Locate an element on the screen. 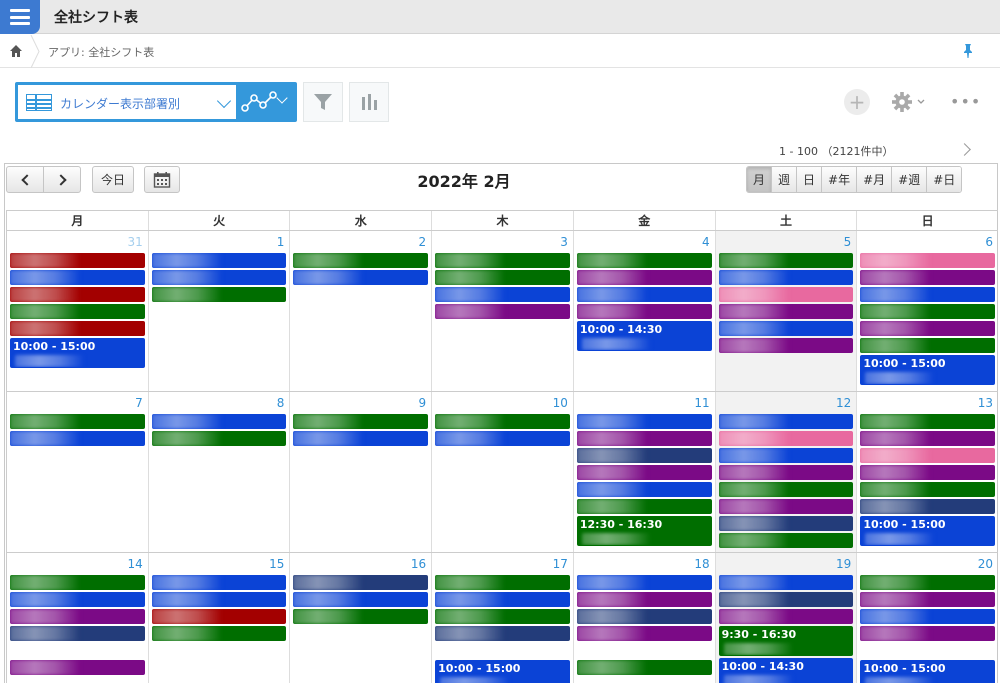 Image resolution: width=1000 pixels, height=683 pixels. day-number: 15 is located at coordinates (219, 564).